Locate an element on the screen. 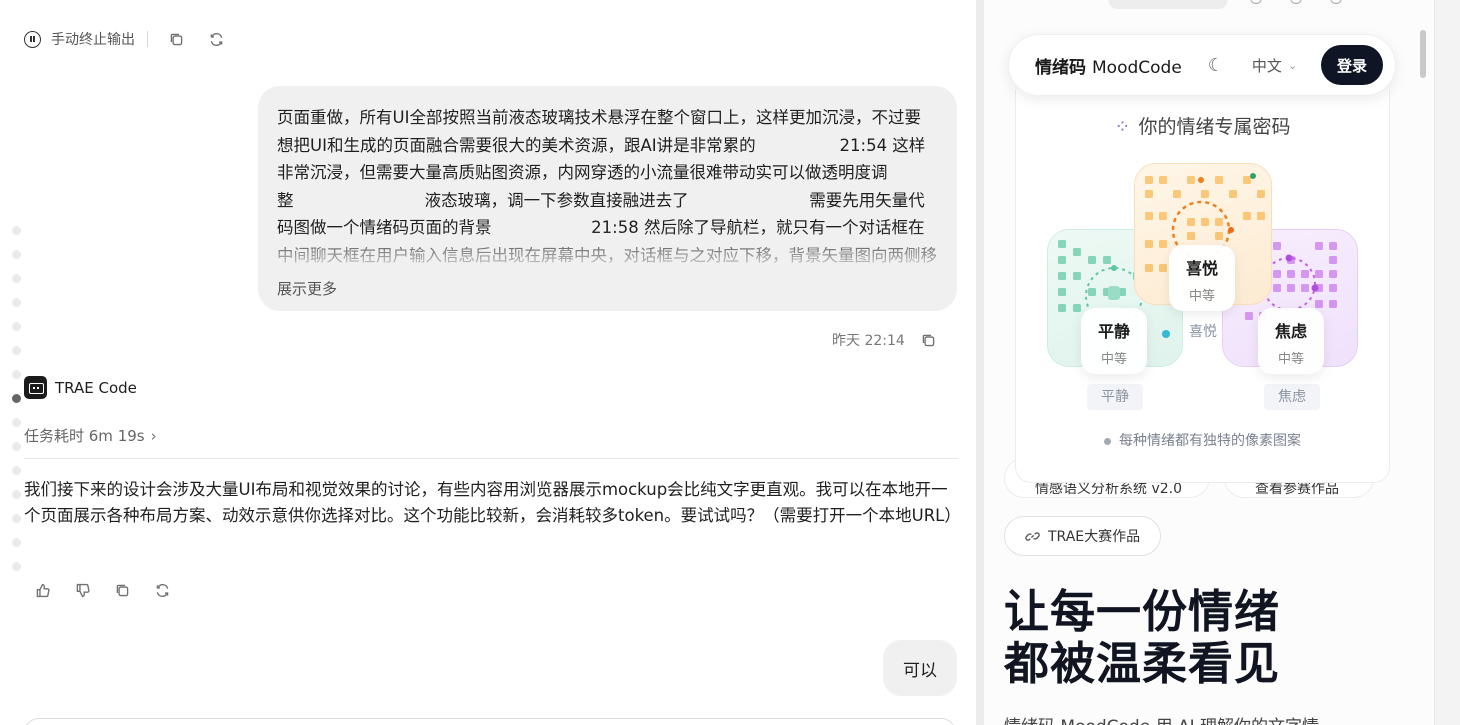 The height and width of the screenshot is (725, 1460). stop-output-label: 手动终止输出 is located at coordinates (93, 40).